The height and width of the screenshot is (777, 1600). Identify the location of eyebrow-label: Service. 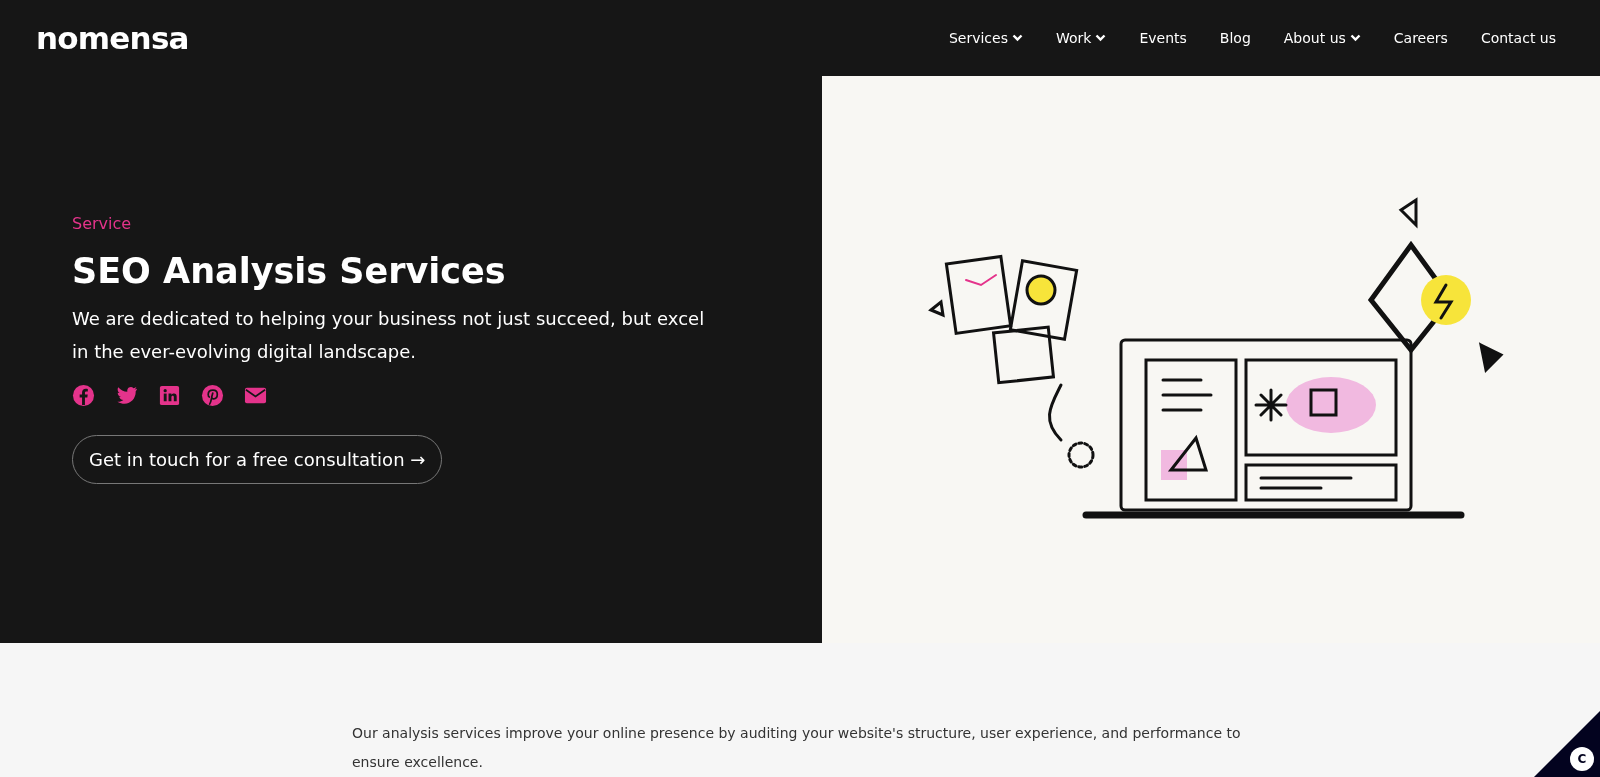
(102, 224).